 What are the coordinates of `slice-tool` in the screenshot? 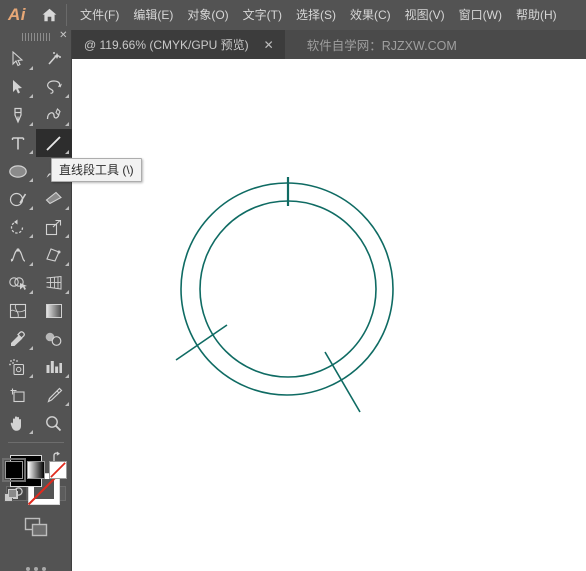 It's located at (54, 395).